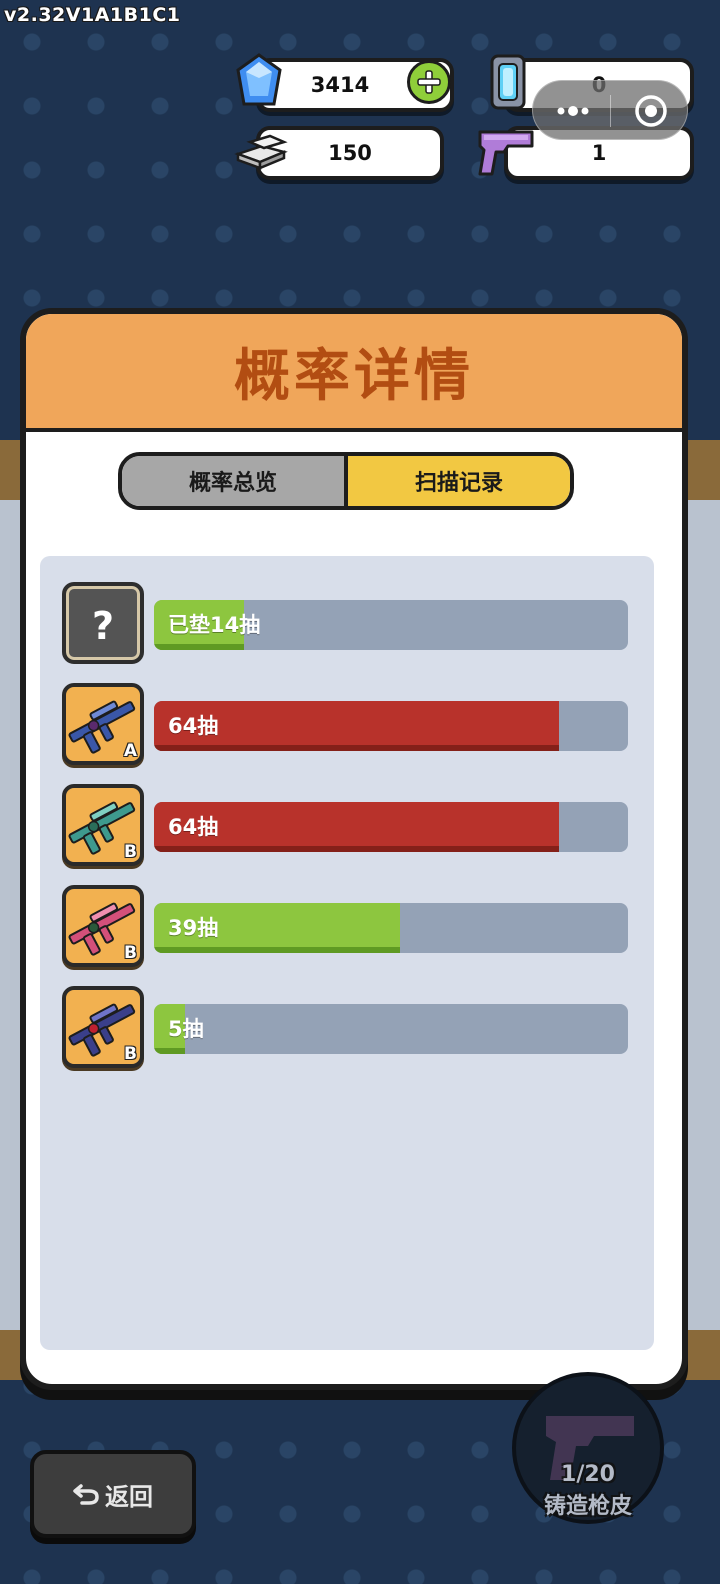 This screenshot has height=1584, width=720. I want to click on capsule-divider, so click(610, 111).